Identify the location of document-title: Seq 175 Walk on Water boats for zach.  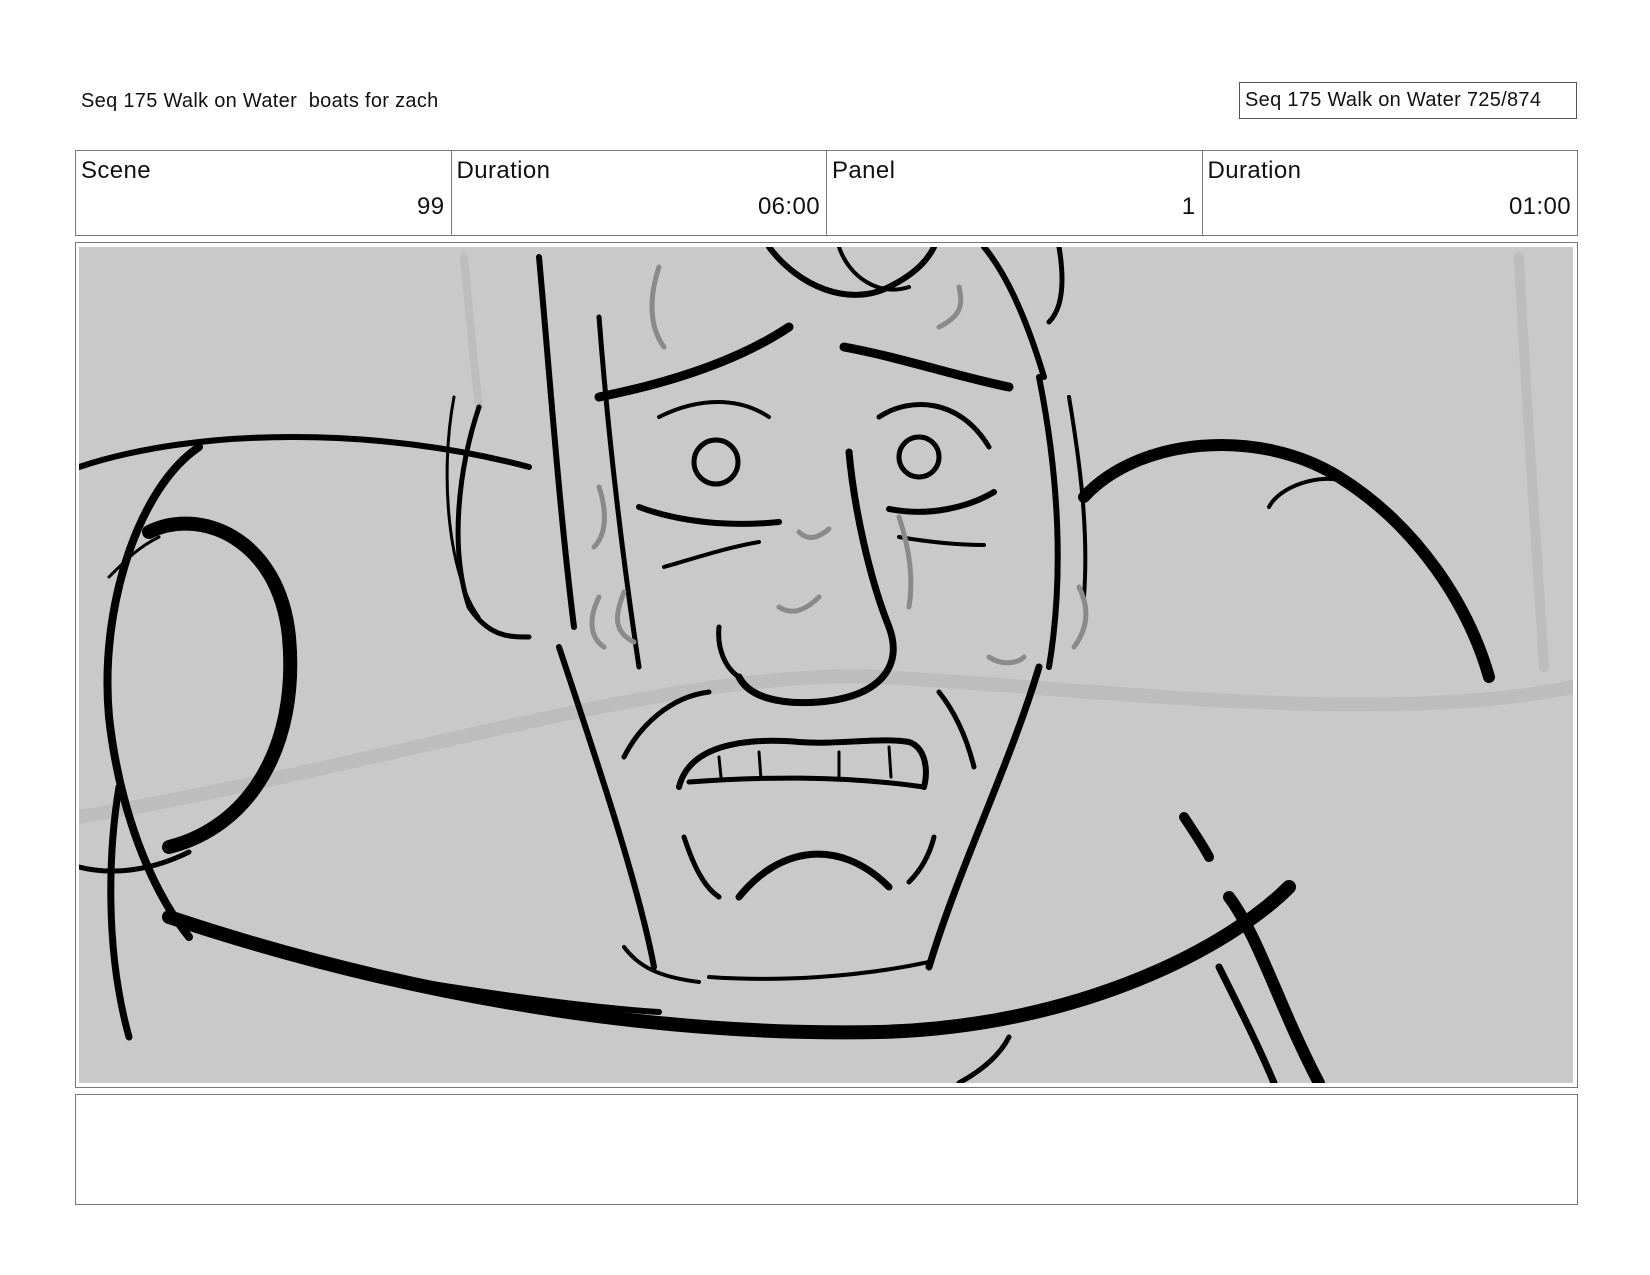
(260, 101).